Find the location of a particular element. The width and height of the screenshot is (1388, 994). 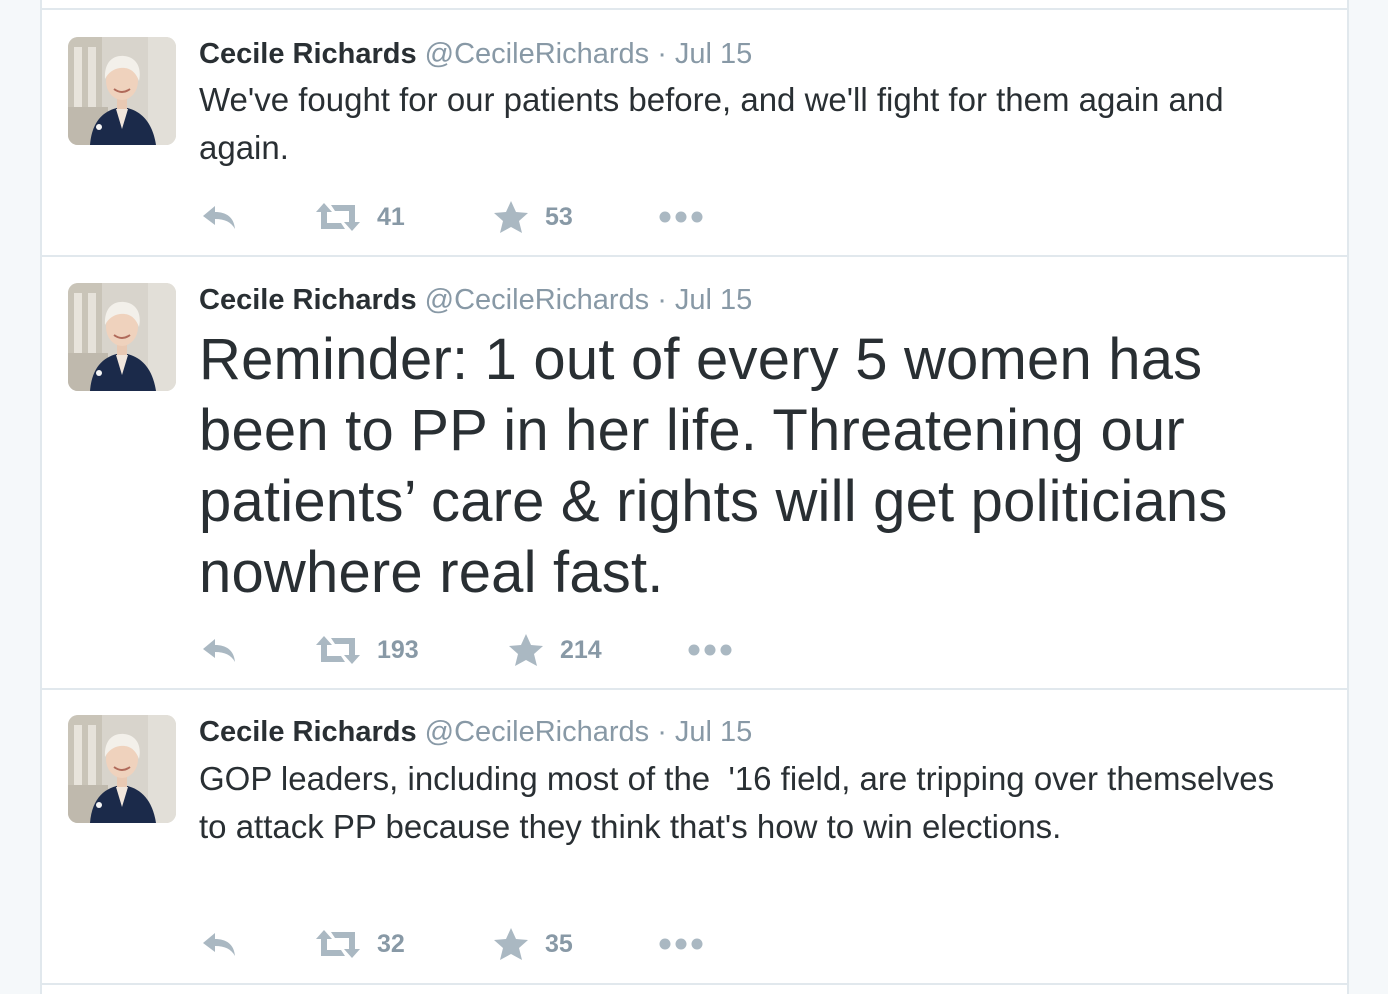

retweet-button: 193 is located at coordinates (367, 650).